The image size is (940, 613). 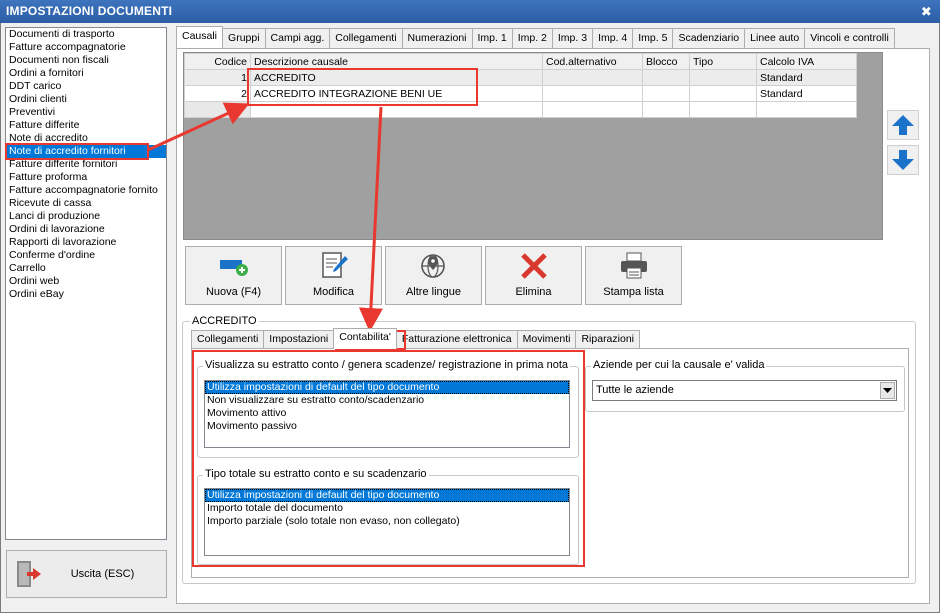 I want to click on tab-contabilita: Contabilita', so click(x=365, y=338).